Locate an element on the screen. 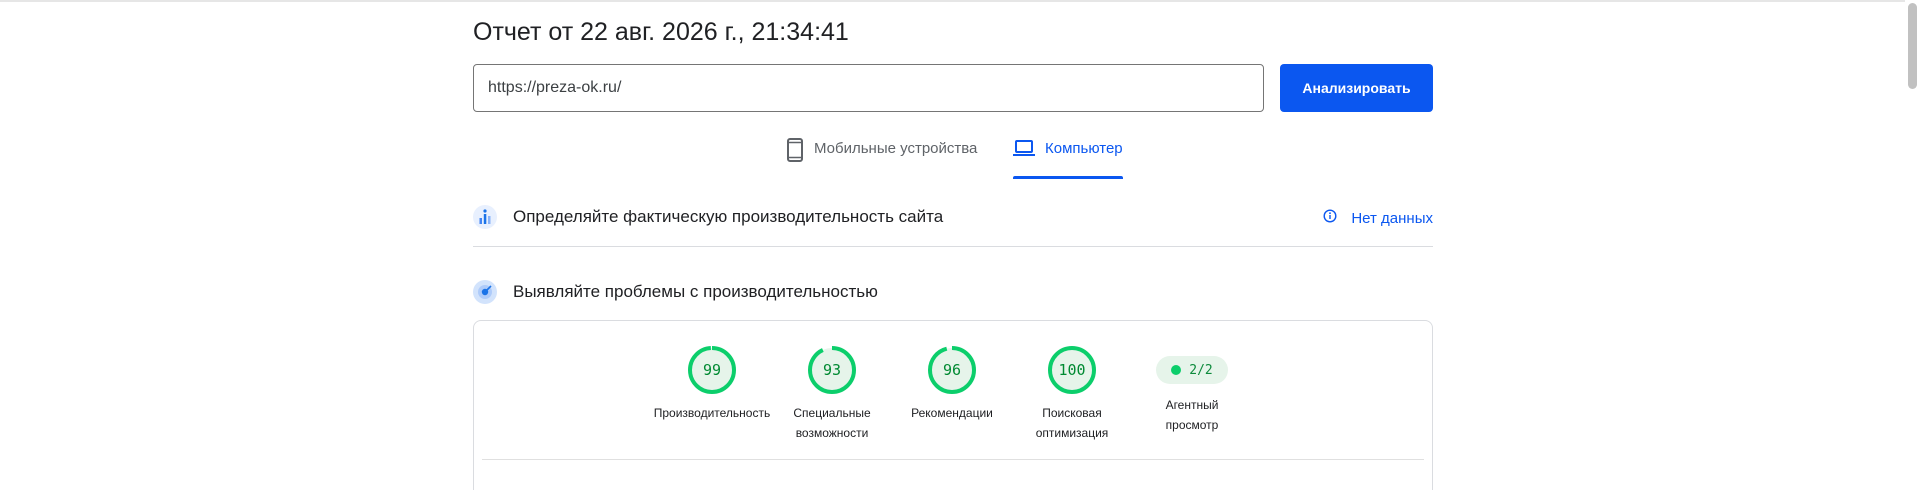 This screenshot has width=1920, height=490. field-data-icon is located at coordinates (485, 217).